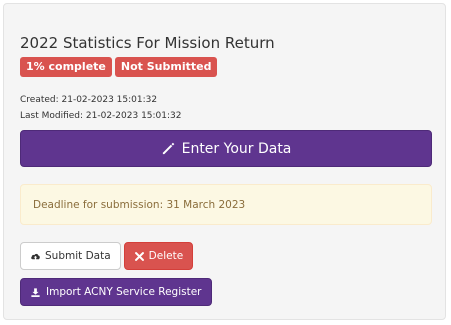 The image size is (451, 325). Describe the element at coordinates (147, 43) in the screenshot. I see `return-title: 2022 Statistics For Mission Return` at that location.